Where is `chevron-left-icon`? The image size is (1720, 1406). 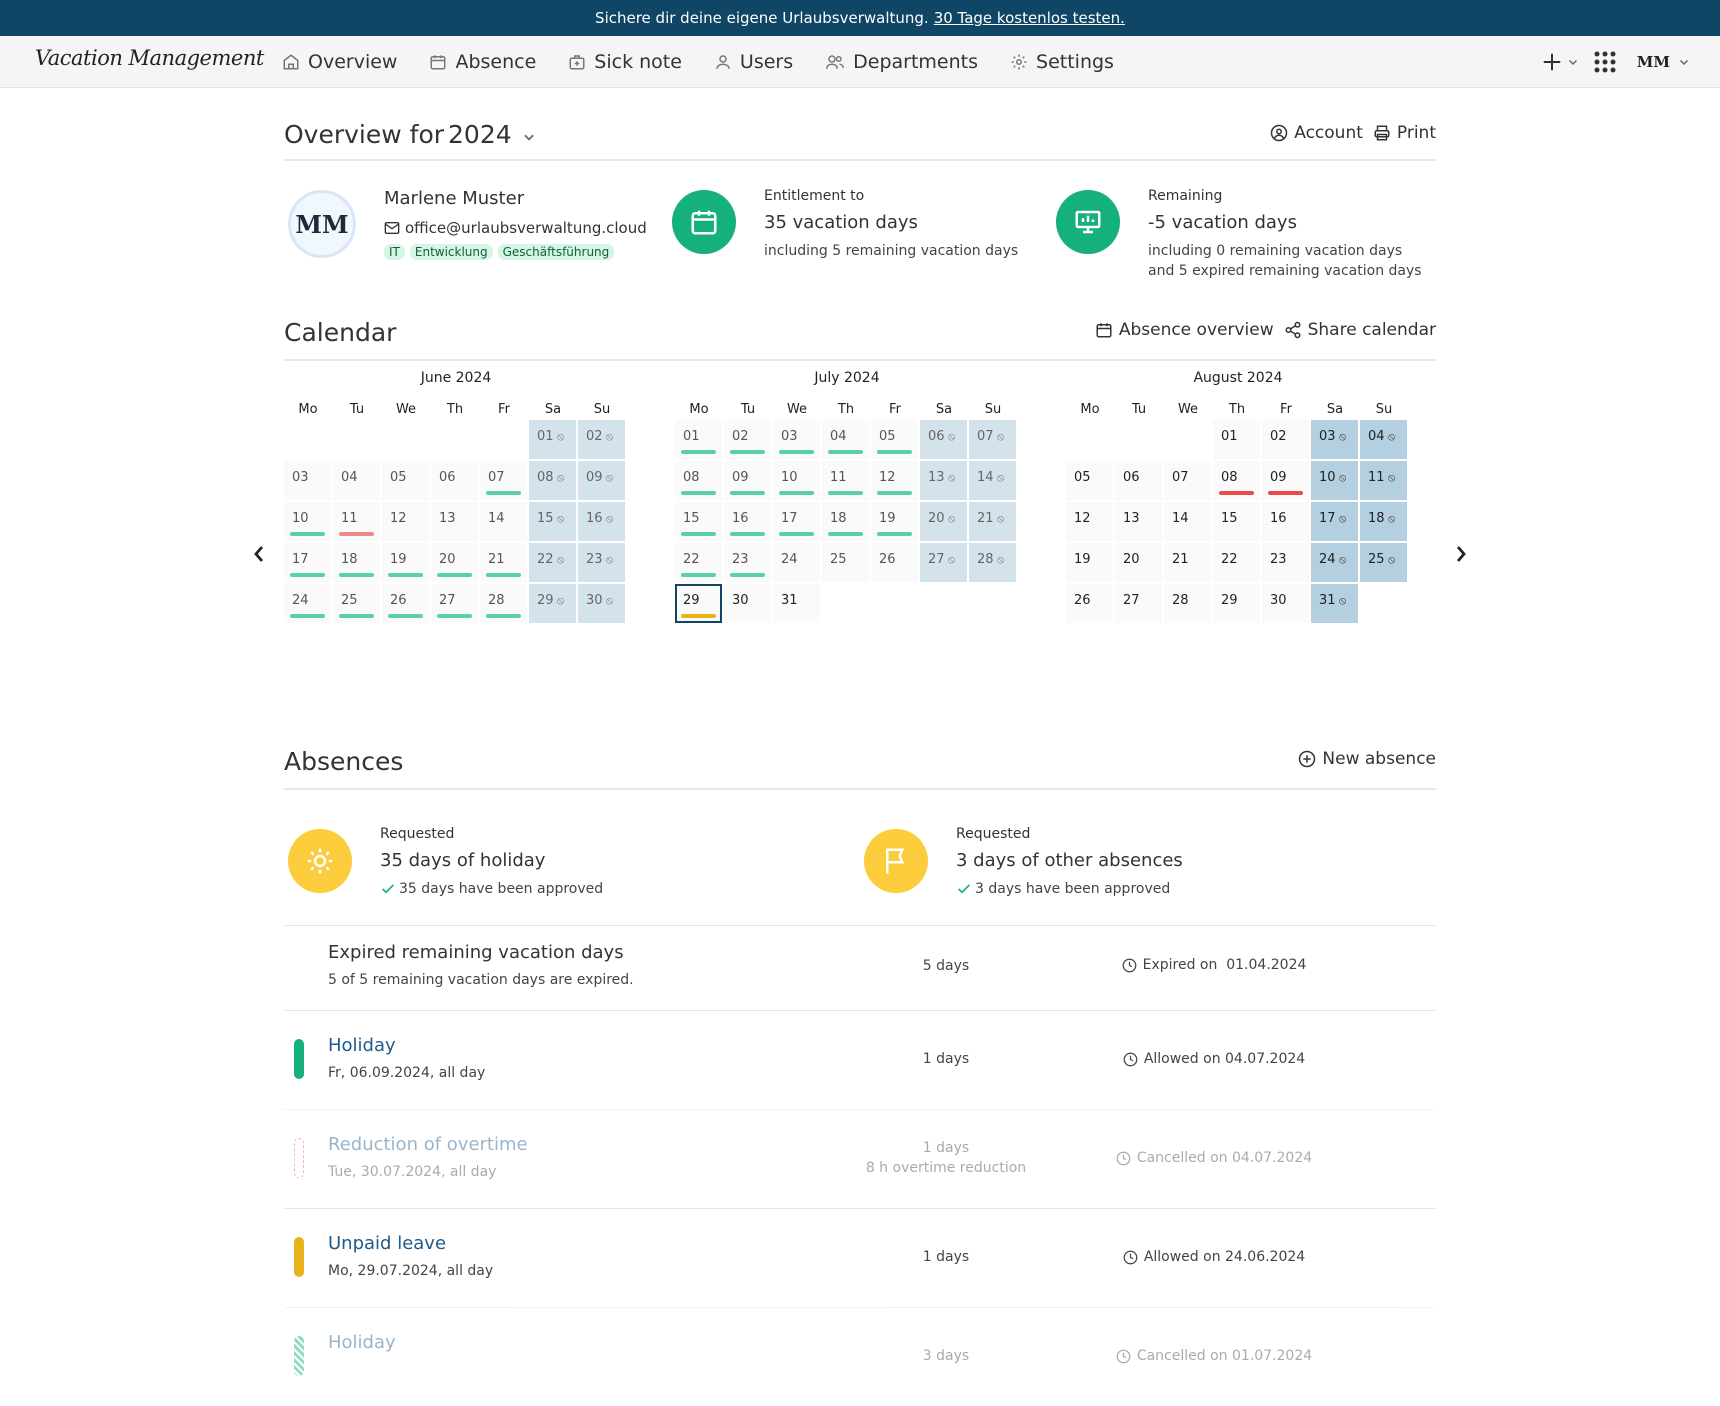
chevron-left-icon is located at coordinates (259, 554).